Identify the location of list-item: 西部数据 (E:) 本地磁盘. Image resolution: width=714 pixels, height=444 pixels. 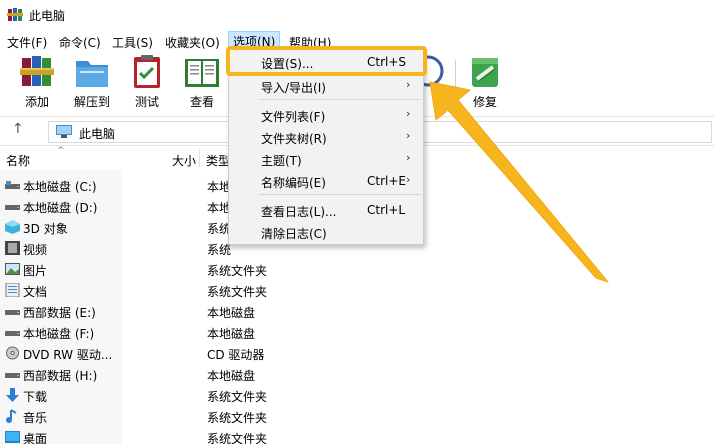
(357, 311).